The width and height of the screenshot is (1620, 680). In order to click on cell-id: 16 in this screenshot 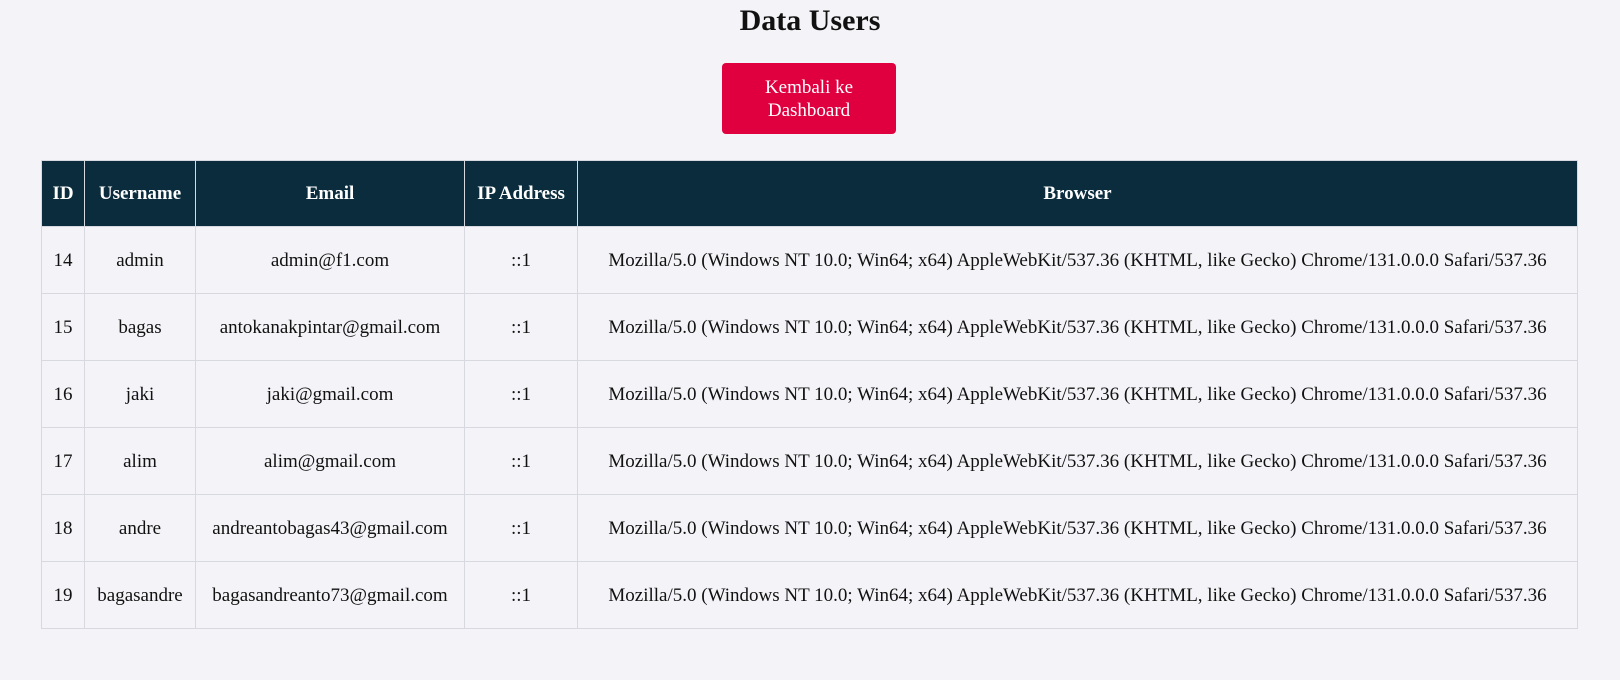, I will do `click(63, 394)`.